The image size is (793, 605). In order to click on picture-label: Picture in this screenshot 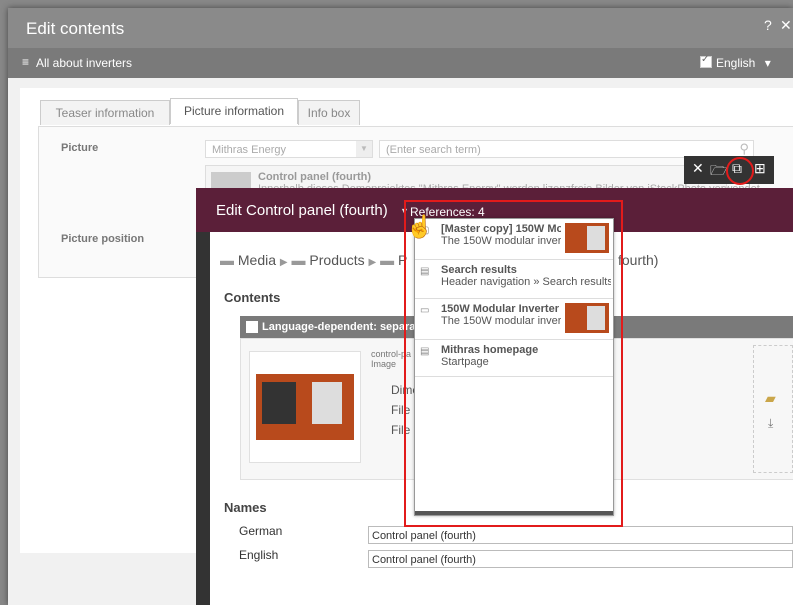, I will do `click(80, 148)`.